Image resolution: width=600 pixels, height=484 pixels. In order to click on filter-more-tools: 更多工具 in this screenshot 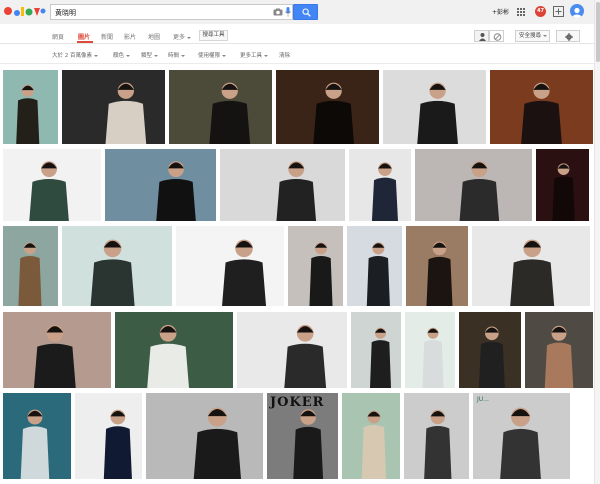, I will do `click(254, 55)`.